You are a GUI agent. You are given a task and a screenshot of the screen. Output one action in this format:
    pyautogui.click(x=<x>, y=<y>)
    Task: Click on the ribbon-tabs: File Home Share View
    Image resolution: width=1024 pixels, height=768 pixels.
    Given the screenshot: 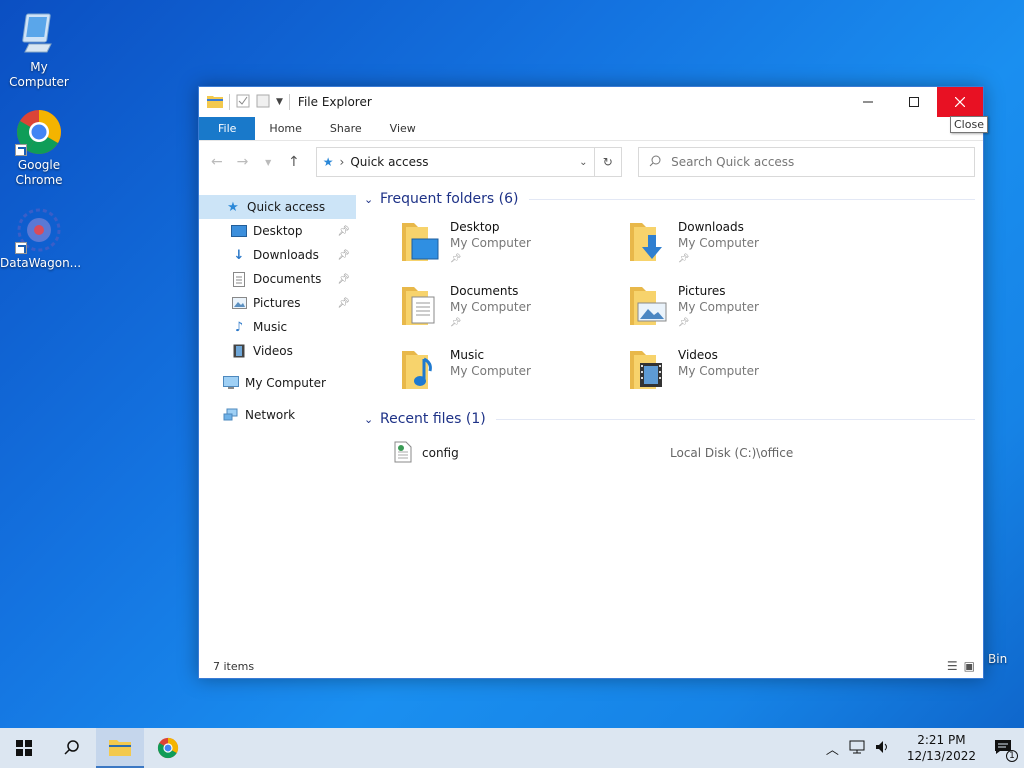 What is the action you would take?
    pyautogui.click(x=591, y=129)
    